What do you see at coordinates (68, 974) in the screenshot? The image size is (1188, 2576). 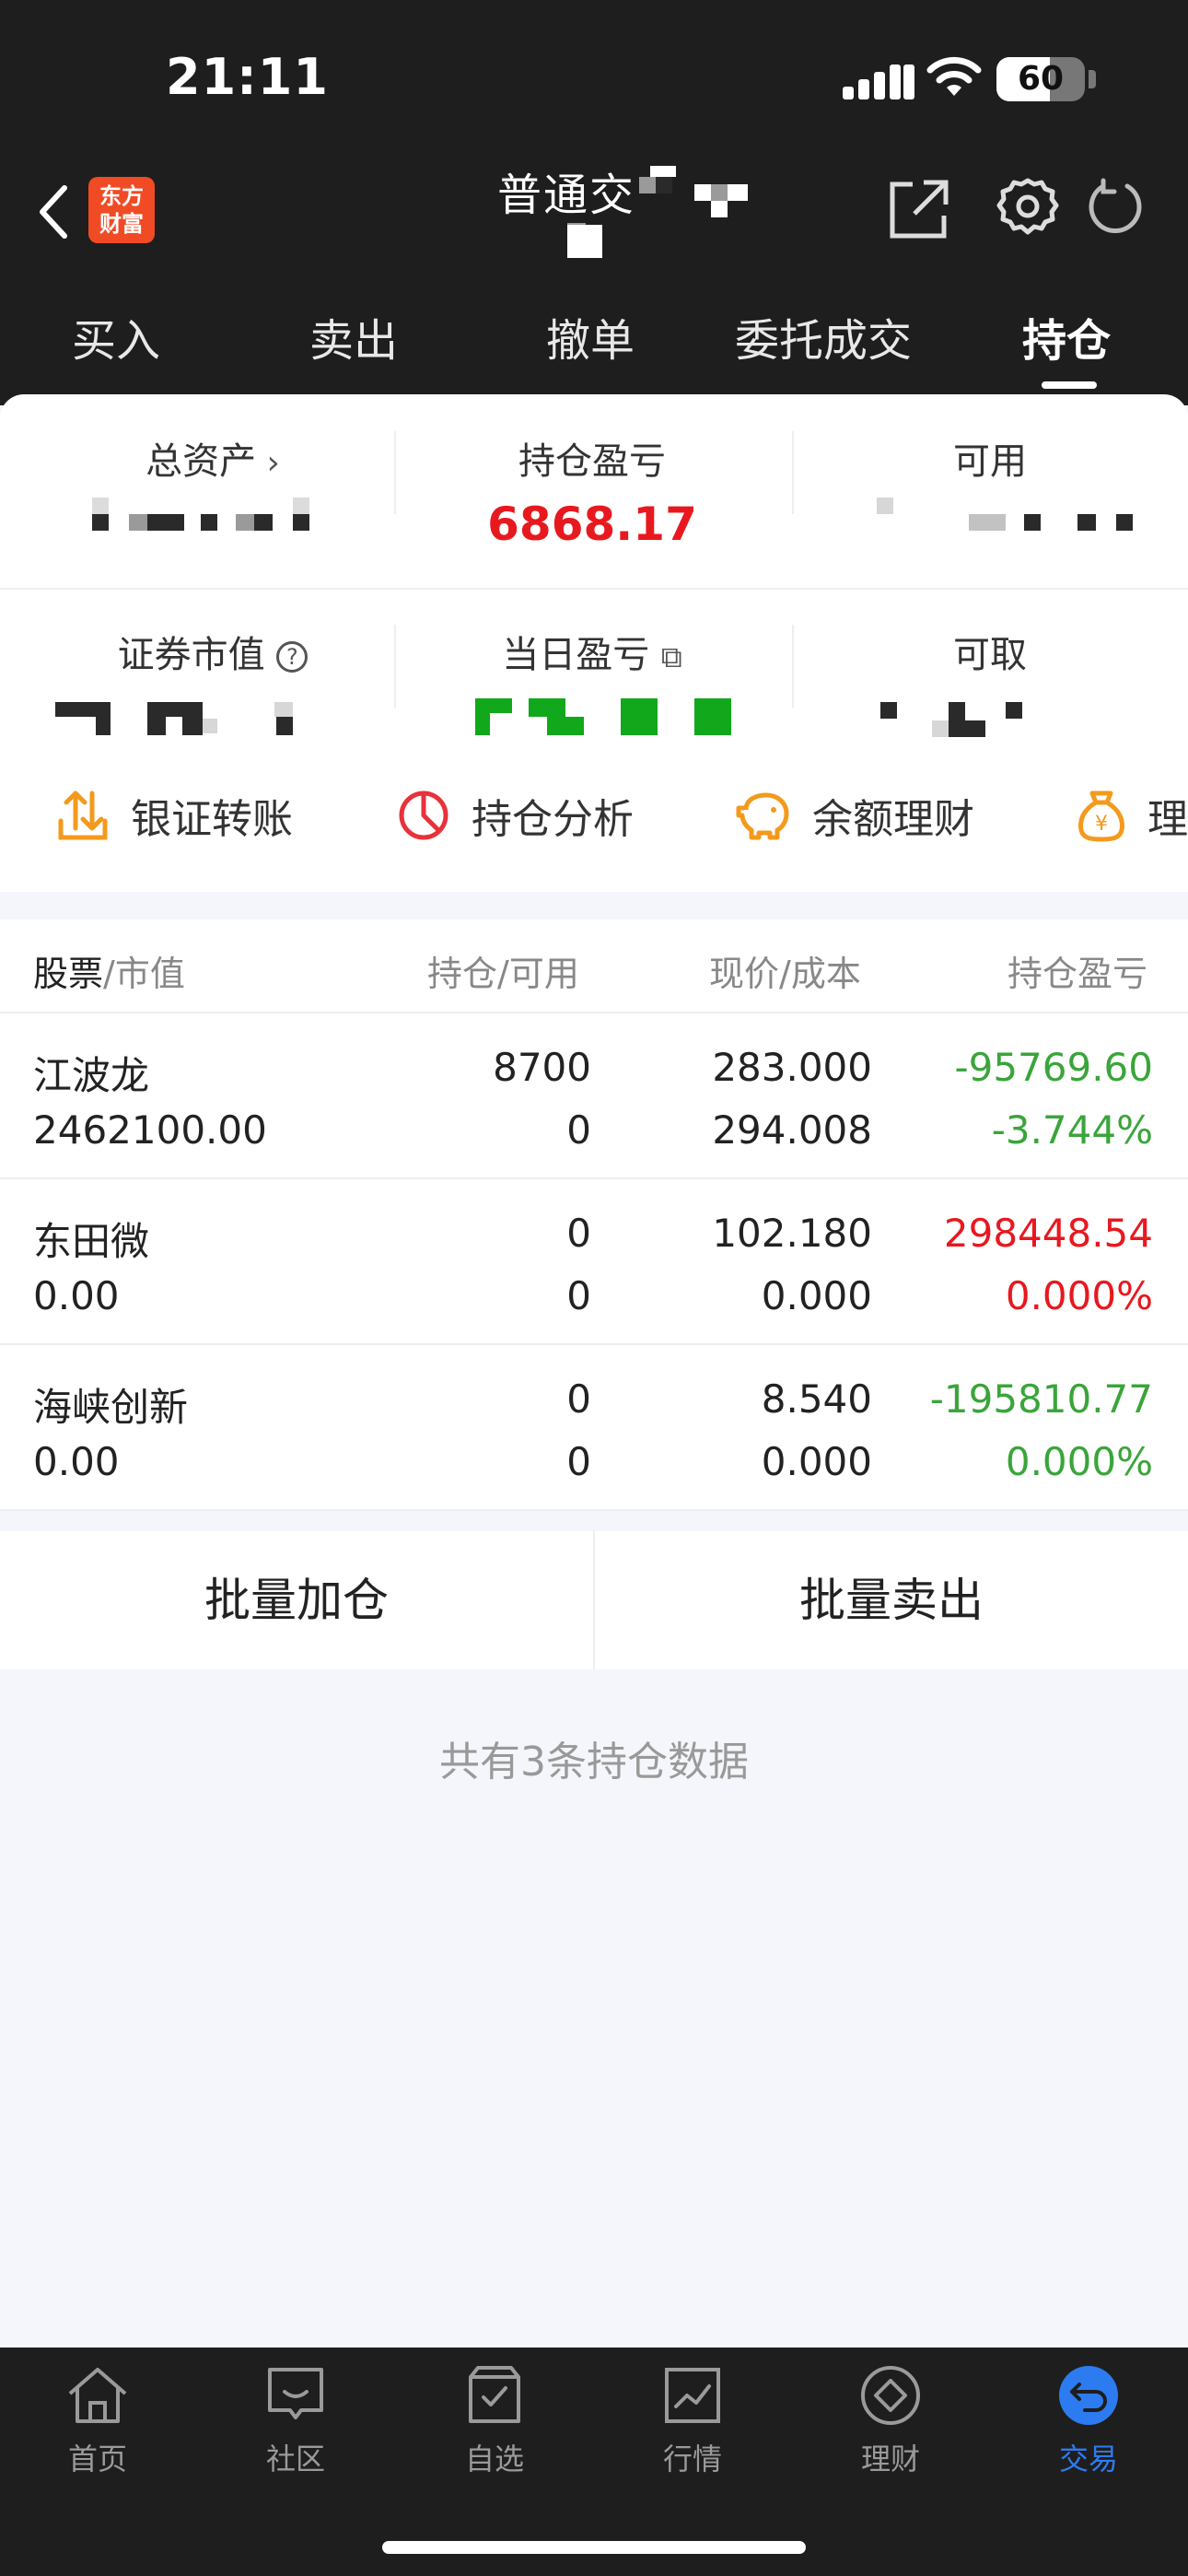 I see `header-stock-label: 股票` at bounding box center [68, 974].